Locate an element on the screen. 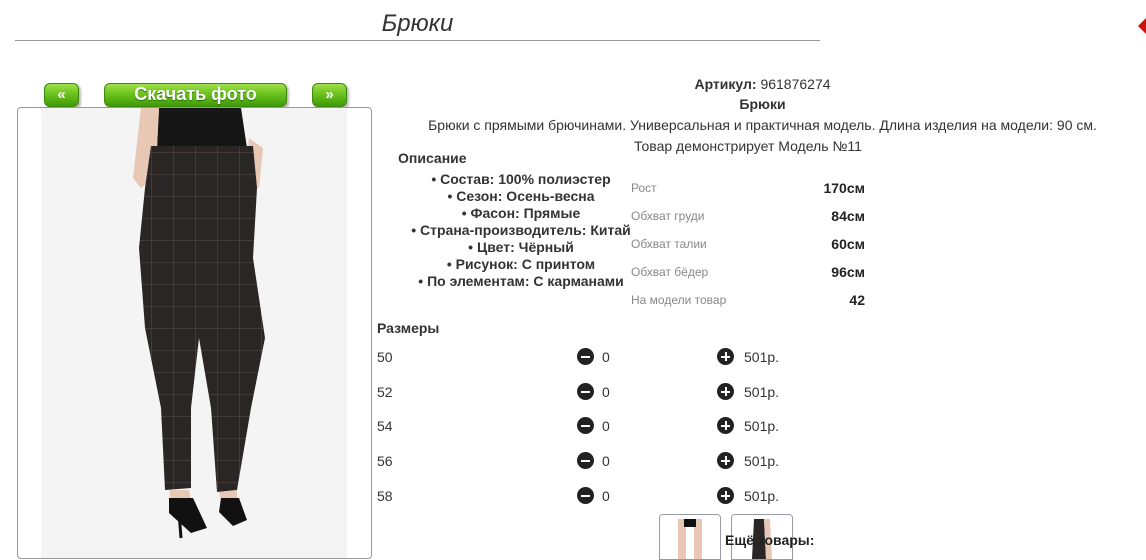 The image size is (1146, 560). measurement-value: 84см is located at coordinates (848, 216).